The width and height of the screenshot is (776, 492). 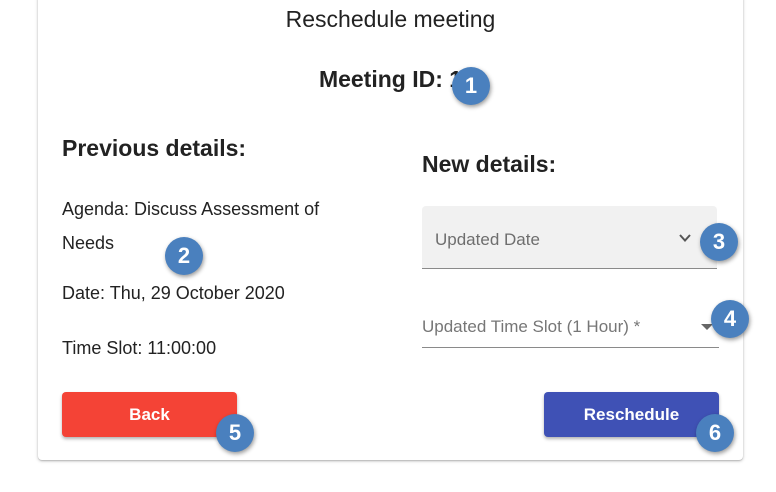 I want to click on previous-details-heading: Previous details:, so click(x=154, y=148).